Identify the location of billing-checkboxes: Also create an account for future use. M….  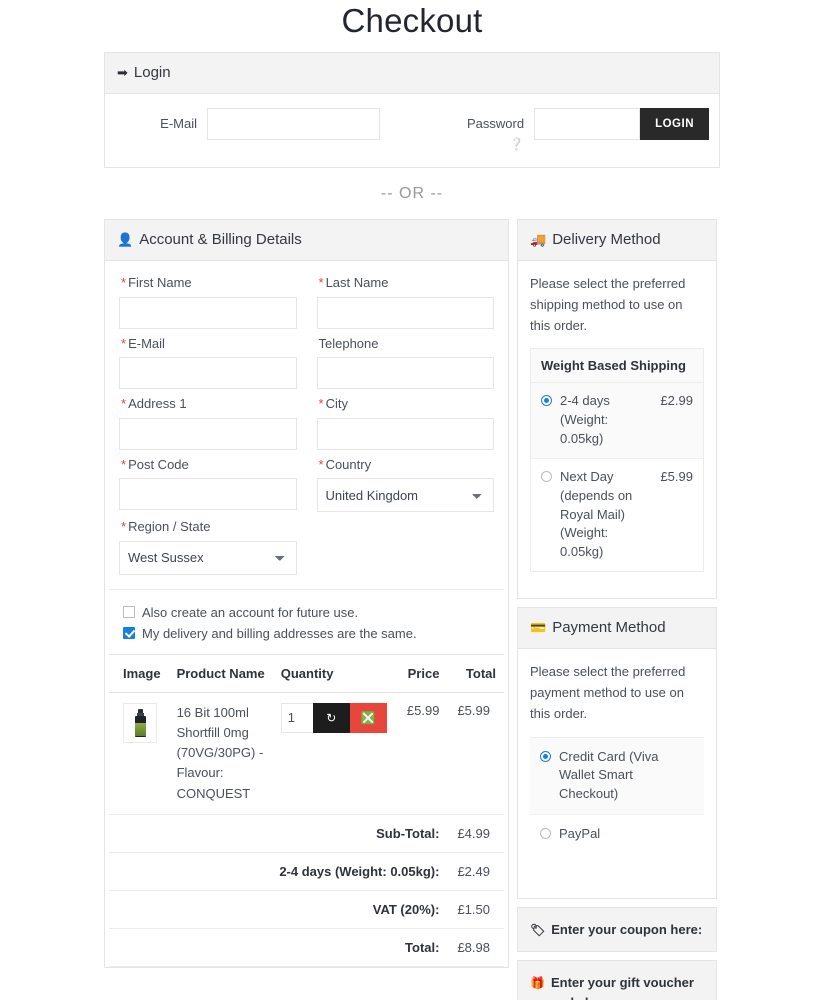
(306, 621).